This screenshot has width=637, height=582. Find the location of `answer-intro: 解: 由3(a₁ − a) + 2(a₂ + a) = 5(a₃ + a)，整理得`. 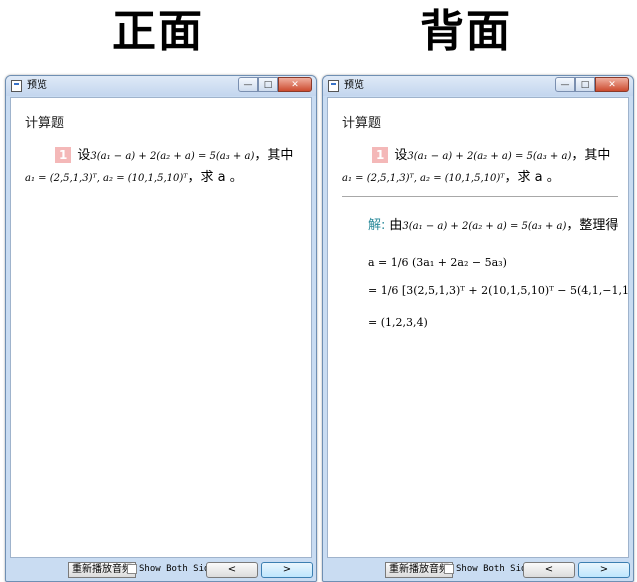

answer-intro: 解: 由3(a₁ − a) + 2(a₂ + a) = 5(a₃ + a)，整理得 is located at coordinates (493, 223).